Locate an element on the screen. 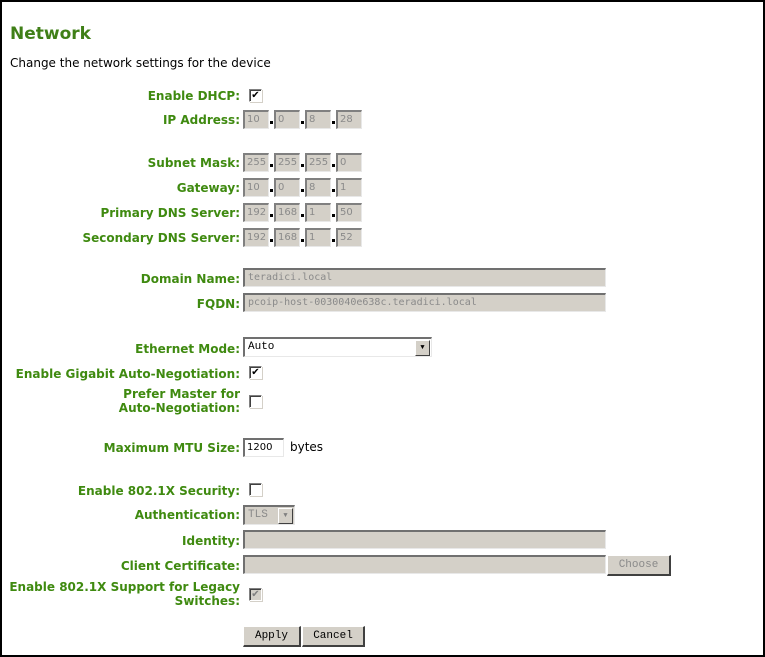 This screenshot has height=657, width=765. apply-button: Apply is located at coordinates (272, 636).